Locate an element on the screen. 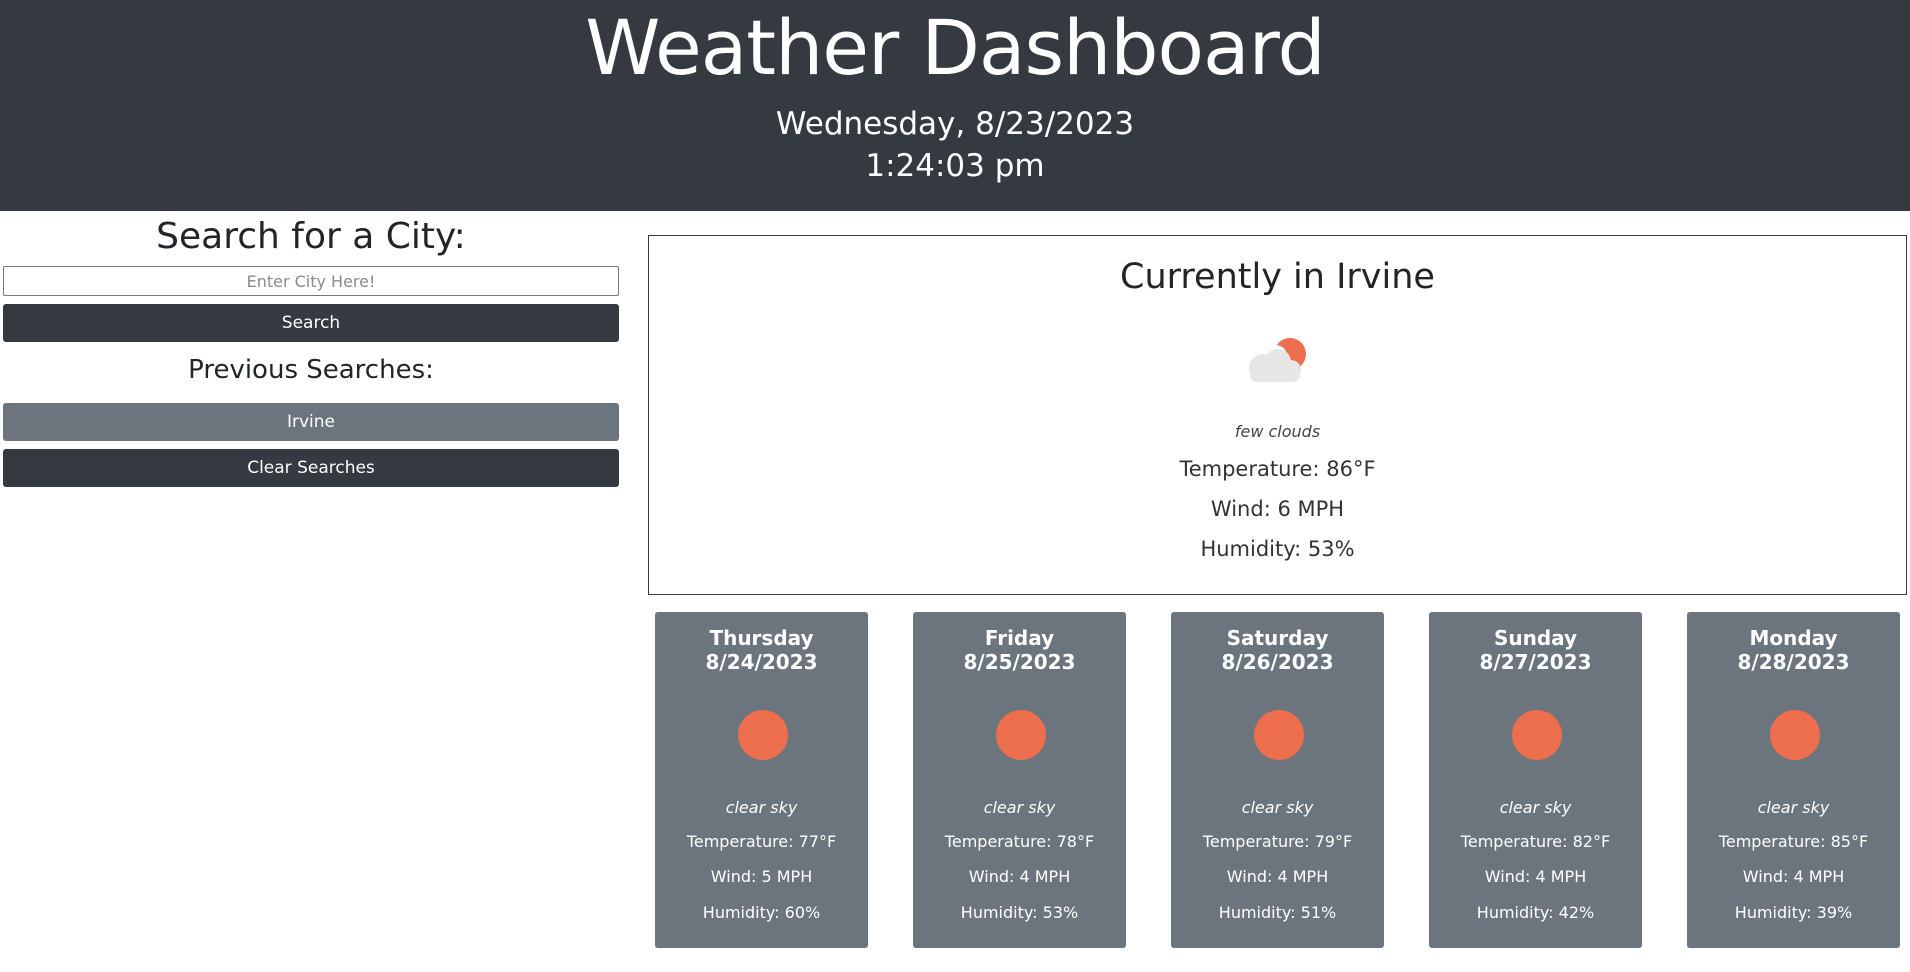 This screenshot has width=1910, height=972. current-temperature: Temperature: 86°F is located at coordinates (1277, 469).